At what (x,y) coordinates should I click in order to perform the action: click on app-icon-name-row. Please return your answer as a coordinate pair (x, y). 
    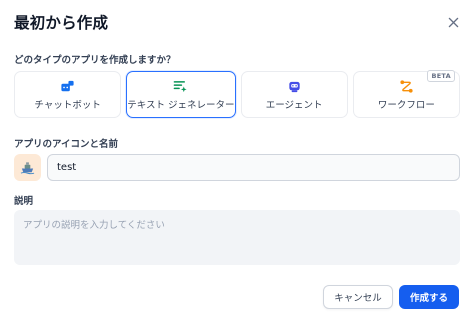
    Looking at the image, I should click on (237, 168).